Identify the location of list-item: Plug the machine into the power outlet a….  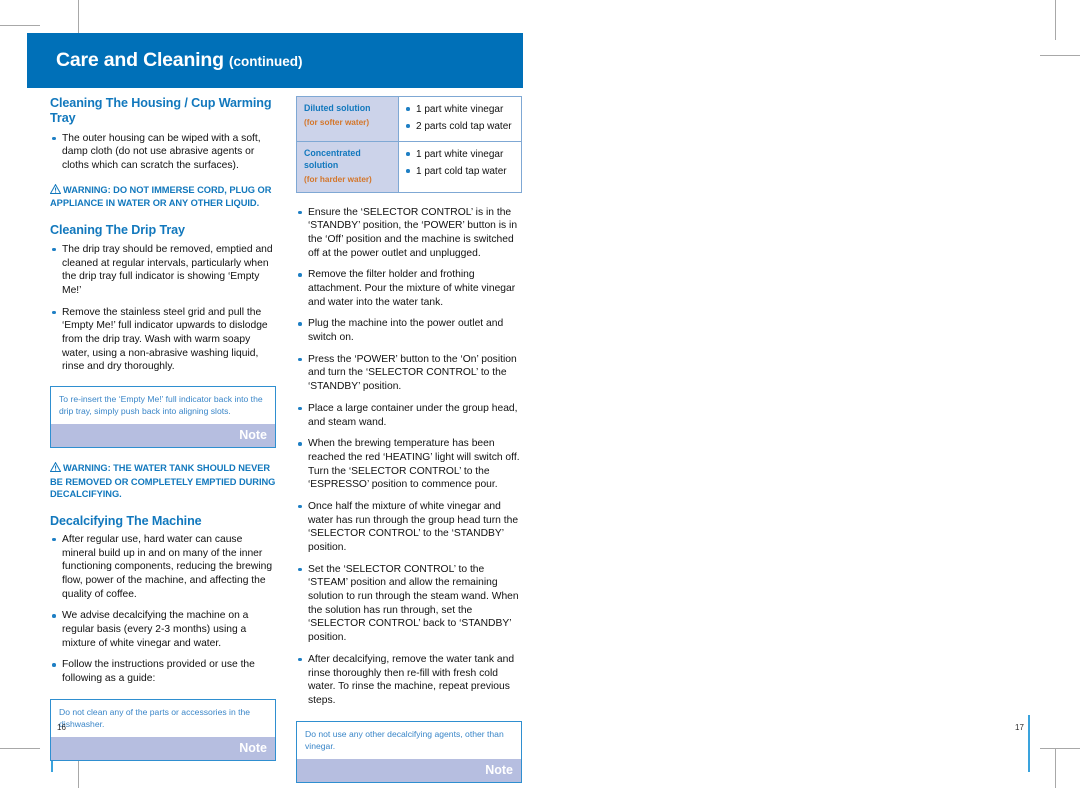
(409, 330).